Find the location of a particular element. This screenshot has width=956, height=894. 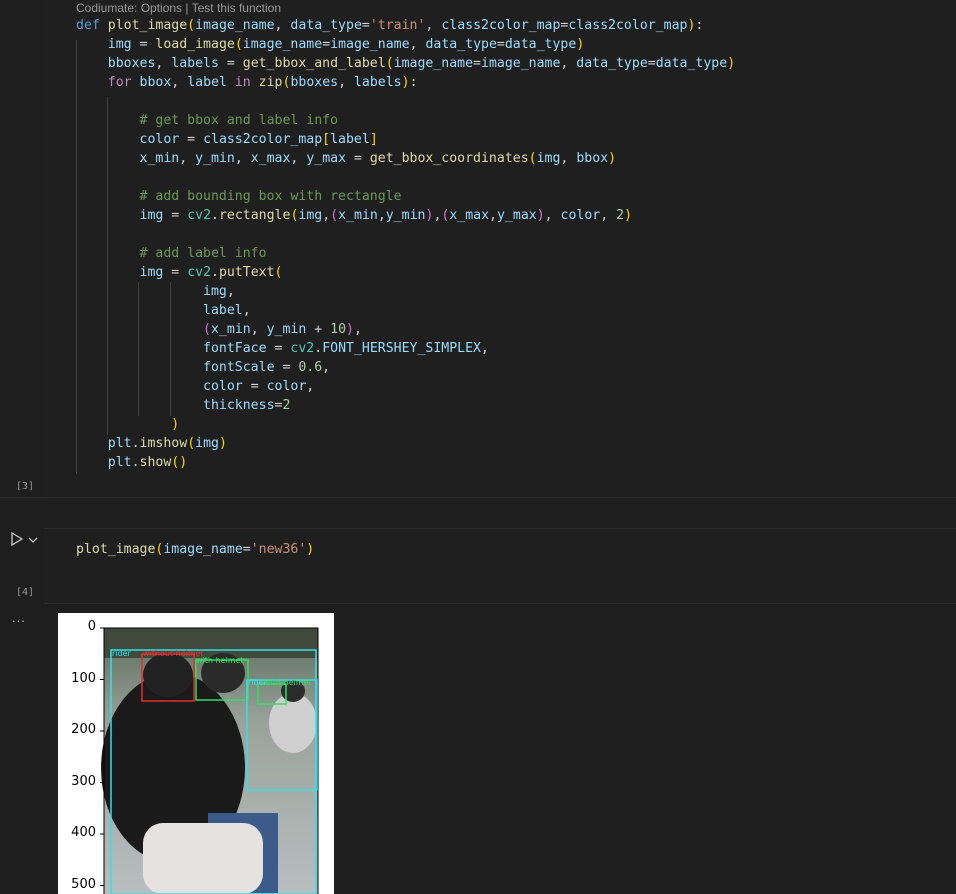

code-line: color = class2color_map[label] is located at coordinates (405, 139).